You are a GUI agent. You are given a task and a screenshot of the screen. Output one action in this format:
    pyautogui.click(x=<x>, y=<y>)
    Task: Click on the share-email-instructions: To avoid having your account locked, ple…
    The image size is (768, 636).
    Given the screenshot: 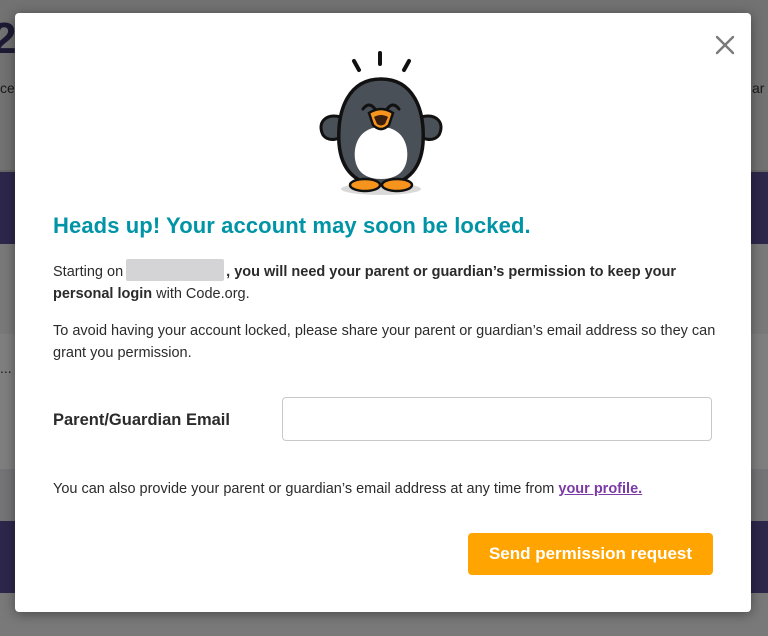 What is the action you would take?
    pyautogui.click(x=384, y=342)
    